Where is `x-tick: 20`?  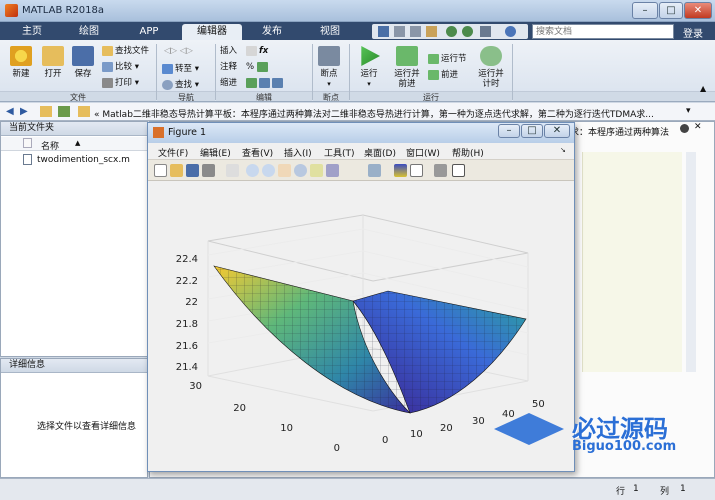
x-tick: 20 is located at coordinates (446, 428).